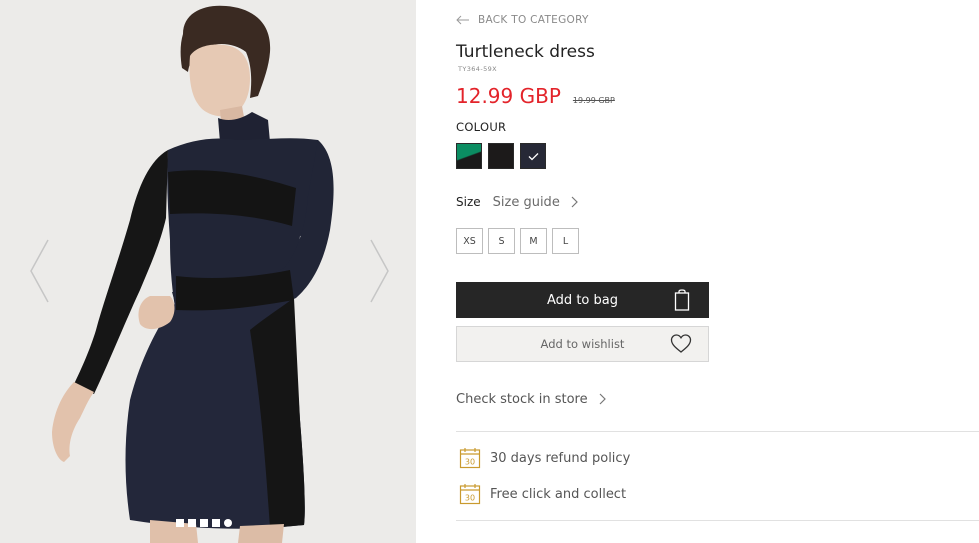 The image size is (979, 543). What do you see at coordinates (501, 241) in the screenshot?
I see `size-option-s: S` at bounding box center [501, 241].